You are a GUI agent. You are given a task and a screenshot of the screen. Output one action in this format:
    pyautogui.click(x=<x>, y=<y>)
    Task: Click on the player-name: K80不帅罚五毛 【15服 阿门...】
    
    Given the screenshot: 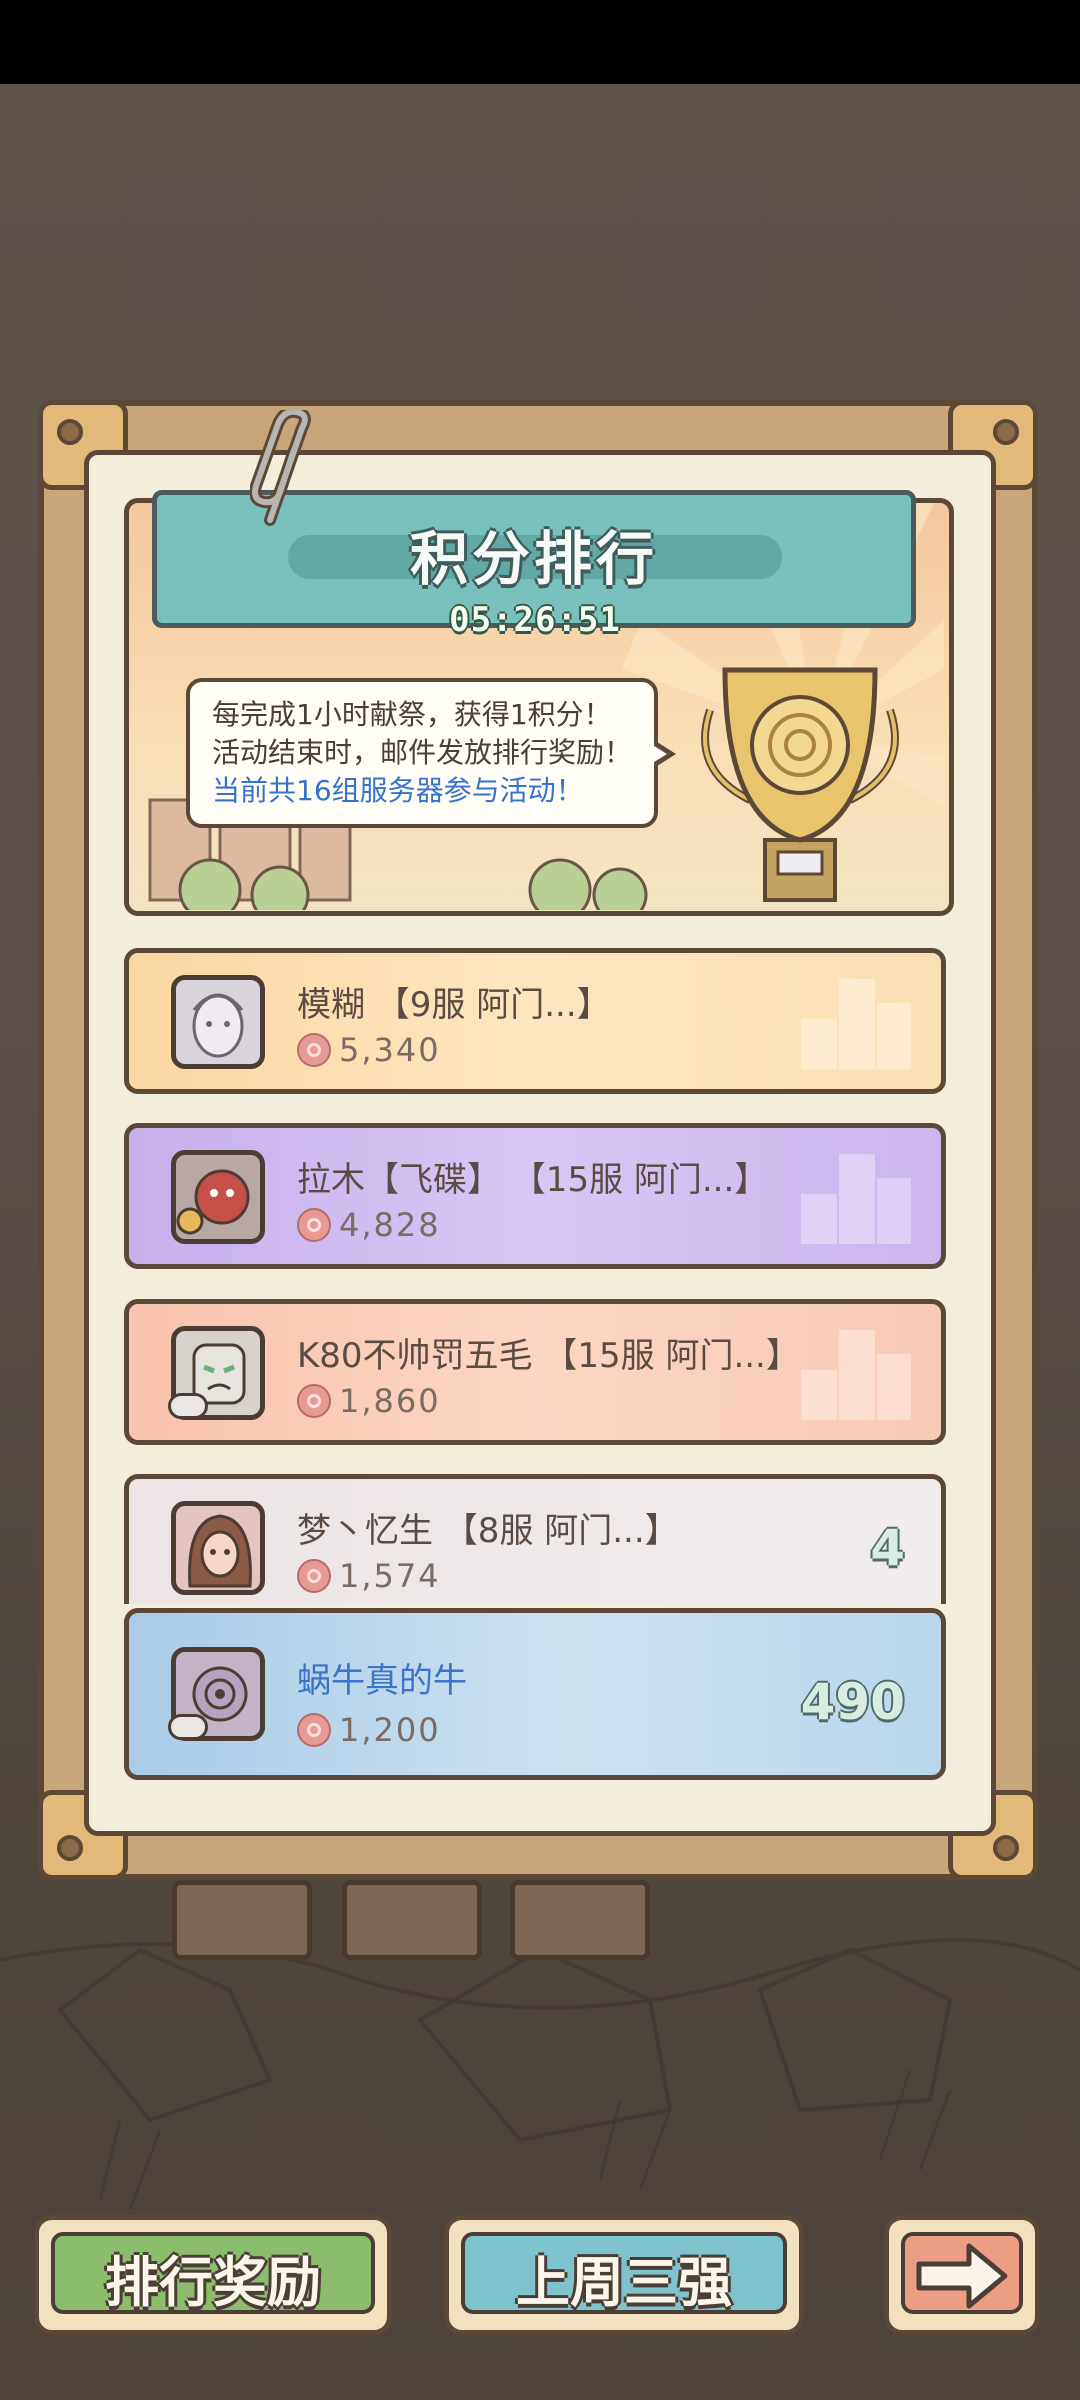 What is the action you would take?
    pyautogui.click(x=548, y=1356)
    